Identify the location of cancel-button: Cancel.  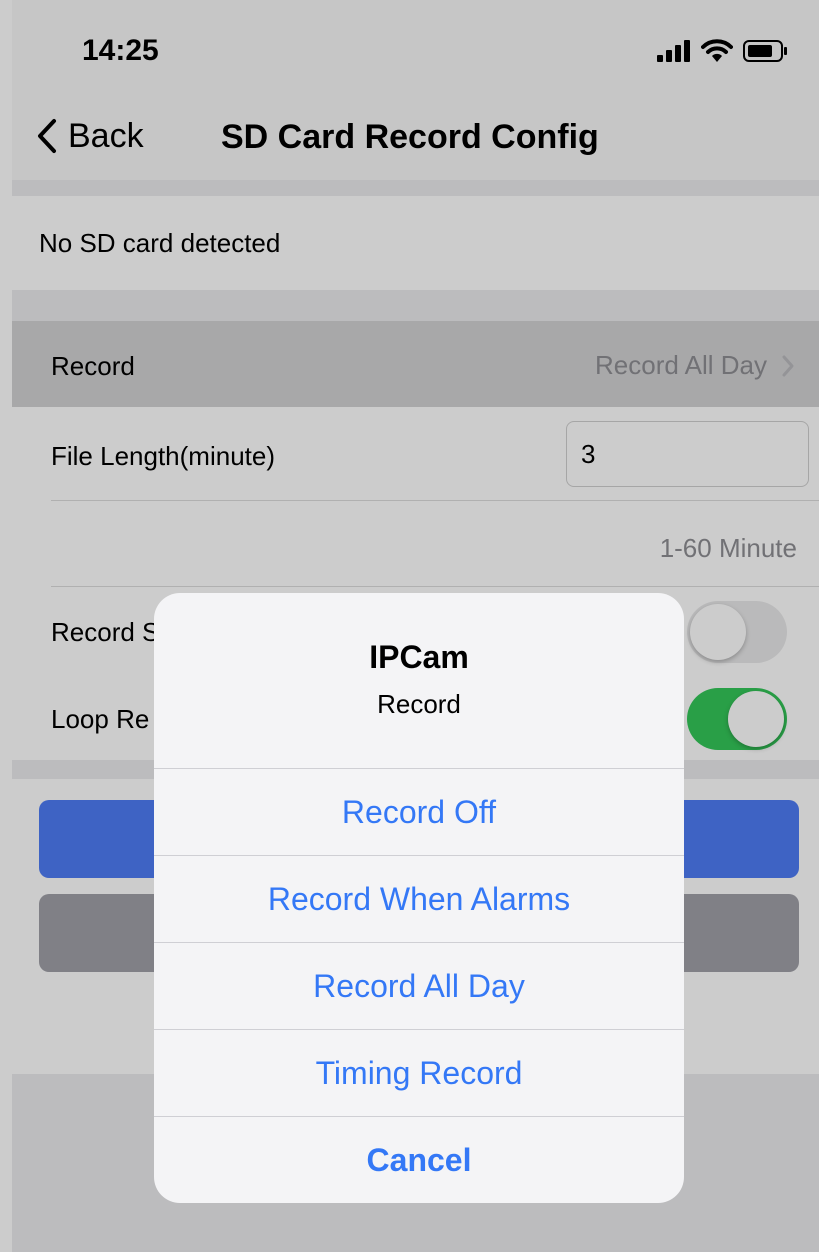
(419, 1159).